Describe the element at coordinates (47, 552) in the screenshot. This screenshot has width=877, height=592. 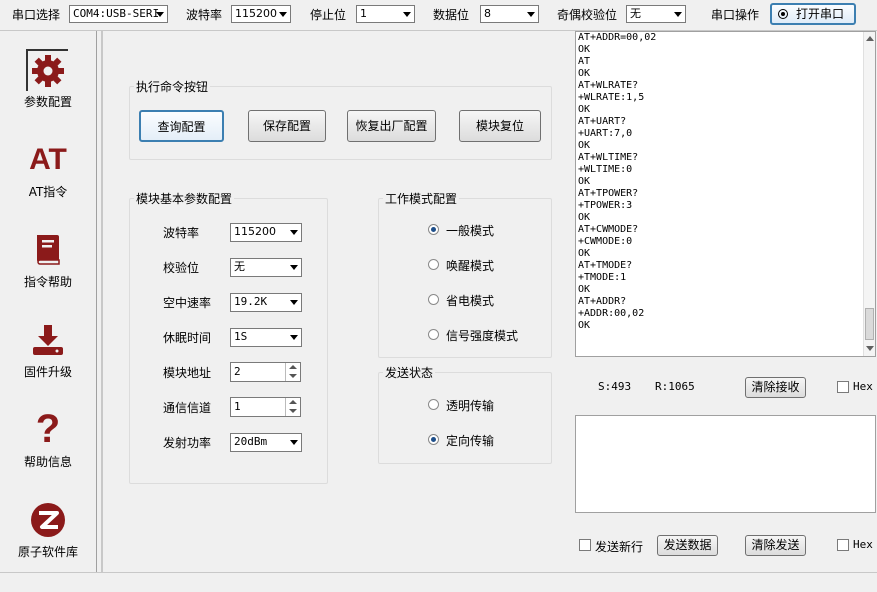
I see `sidebar-item-label: 原子软件库` at that location.